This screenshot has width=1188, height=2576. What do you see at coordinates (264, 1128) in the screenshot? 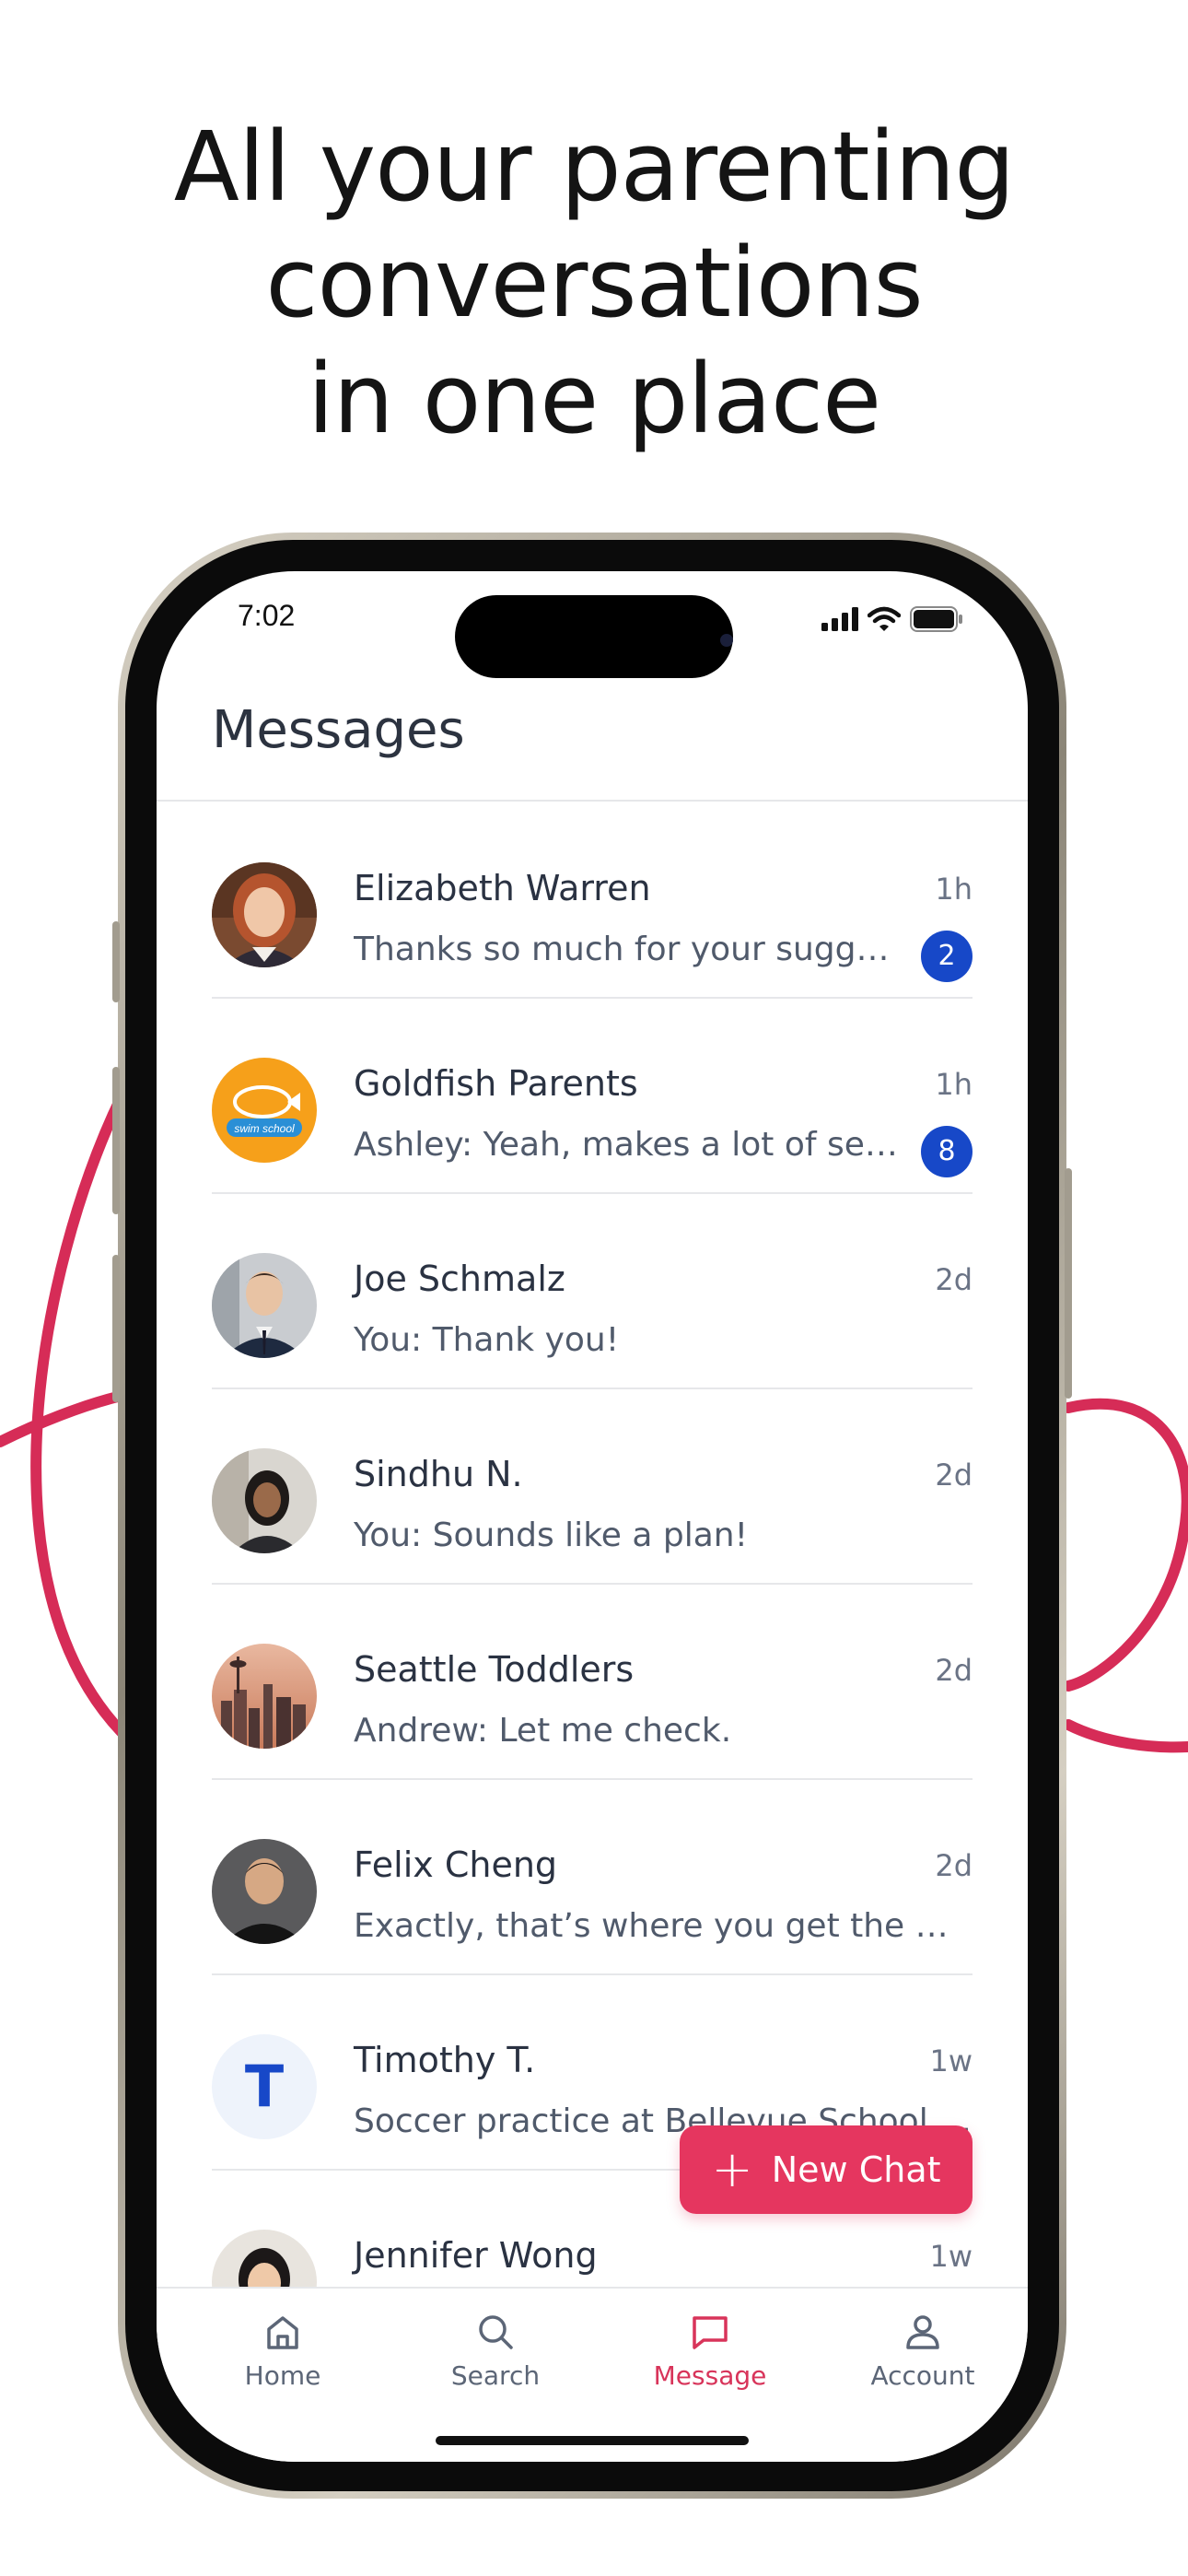
I see `logo-text: swim school` at bounding box center [264, 1128].